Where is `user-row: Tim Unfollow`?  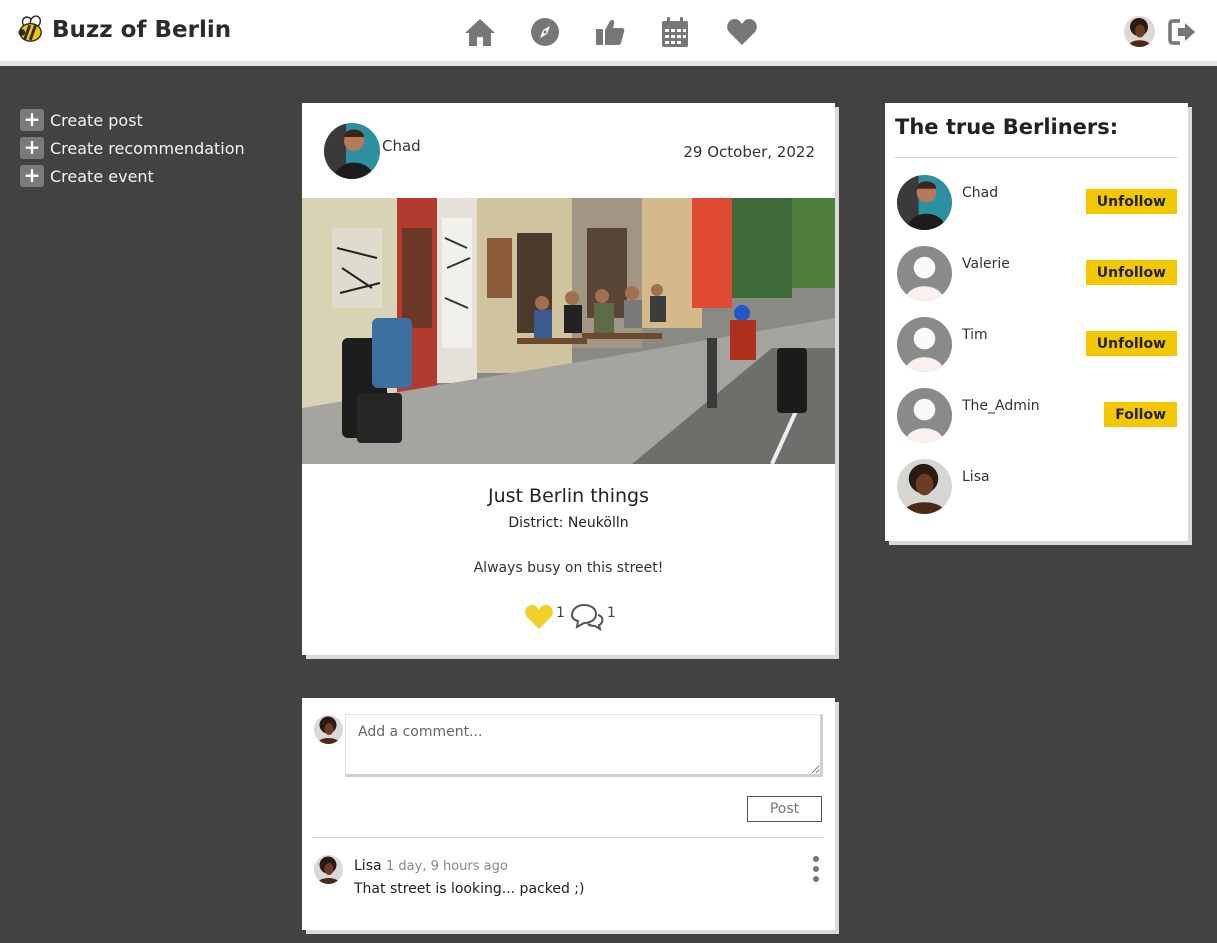
user-row: Tim Unfollow is located at coordinates (1037, 345).